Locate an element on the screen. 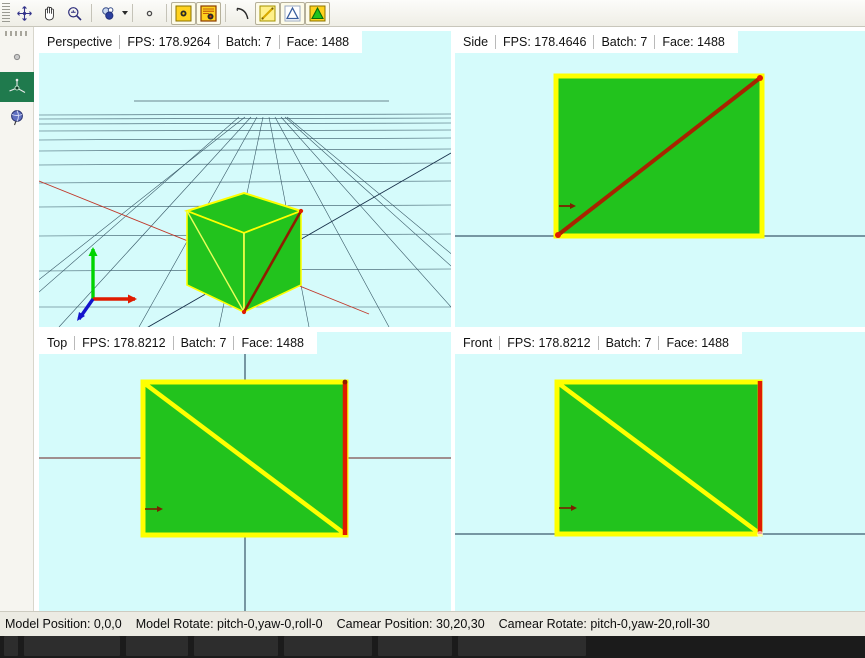  viewport-label-side: Side FPS: 178.4646 Batch: 7 Face: 1488 is located at coordinates (596, 42).